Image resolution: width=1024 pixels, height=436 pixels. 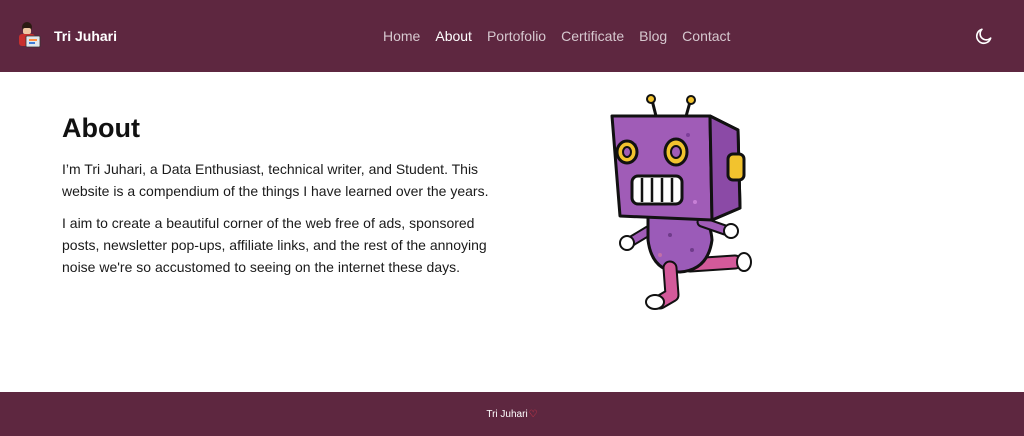 I want to click on brand-name: Tri Juhari, so click(x=86, y=36).